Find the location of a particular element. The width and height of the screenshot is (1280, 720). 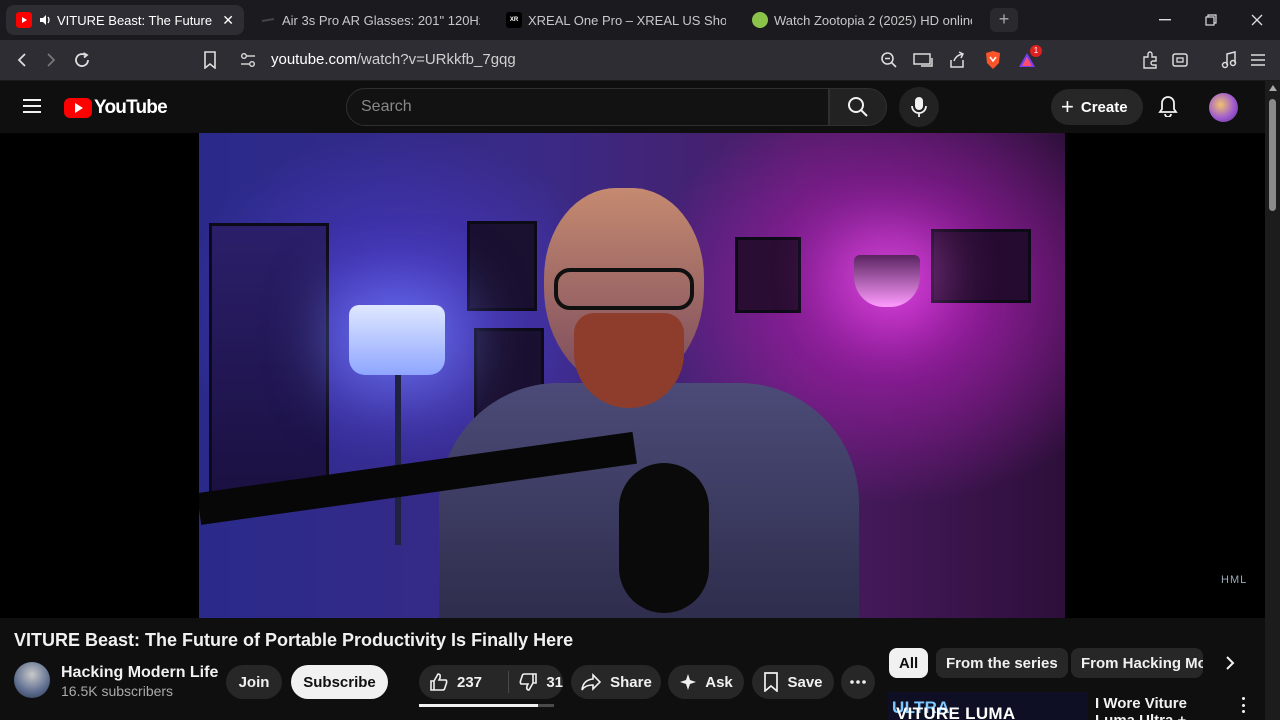

youtube-header: YouTube Search + Create is located at coordinates (632, 107).